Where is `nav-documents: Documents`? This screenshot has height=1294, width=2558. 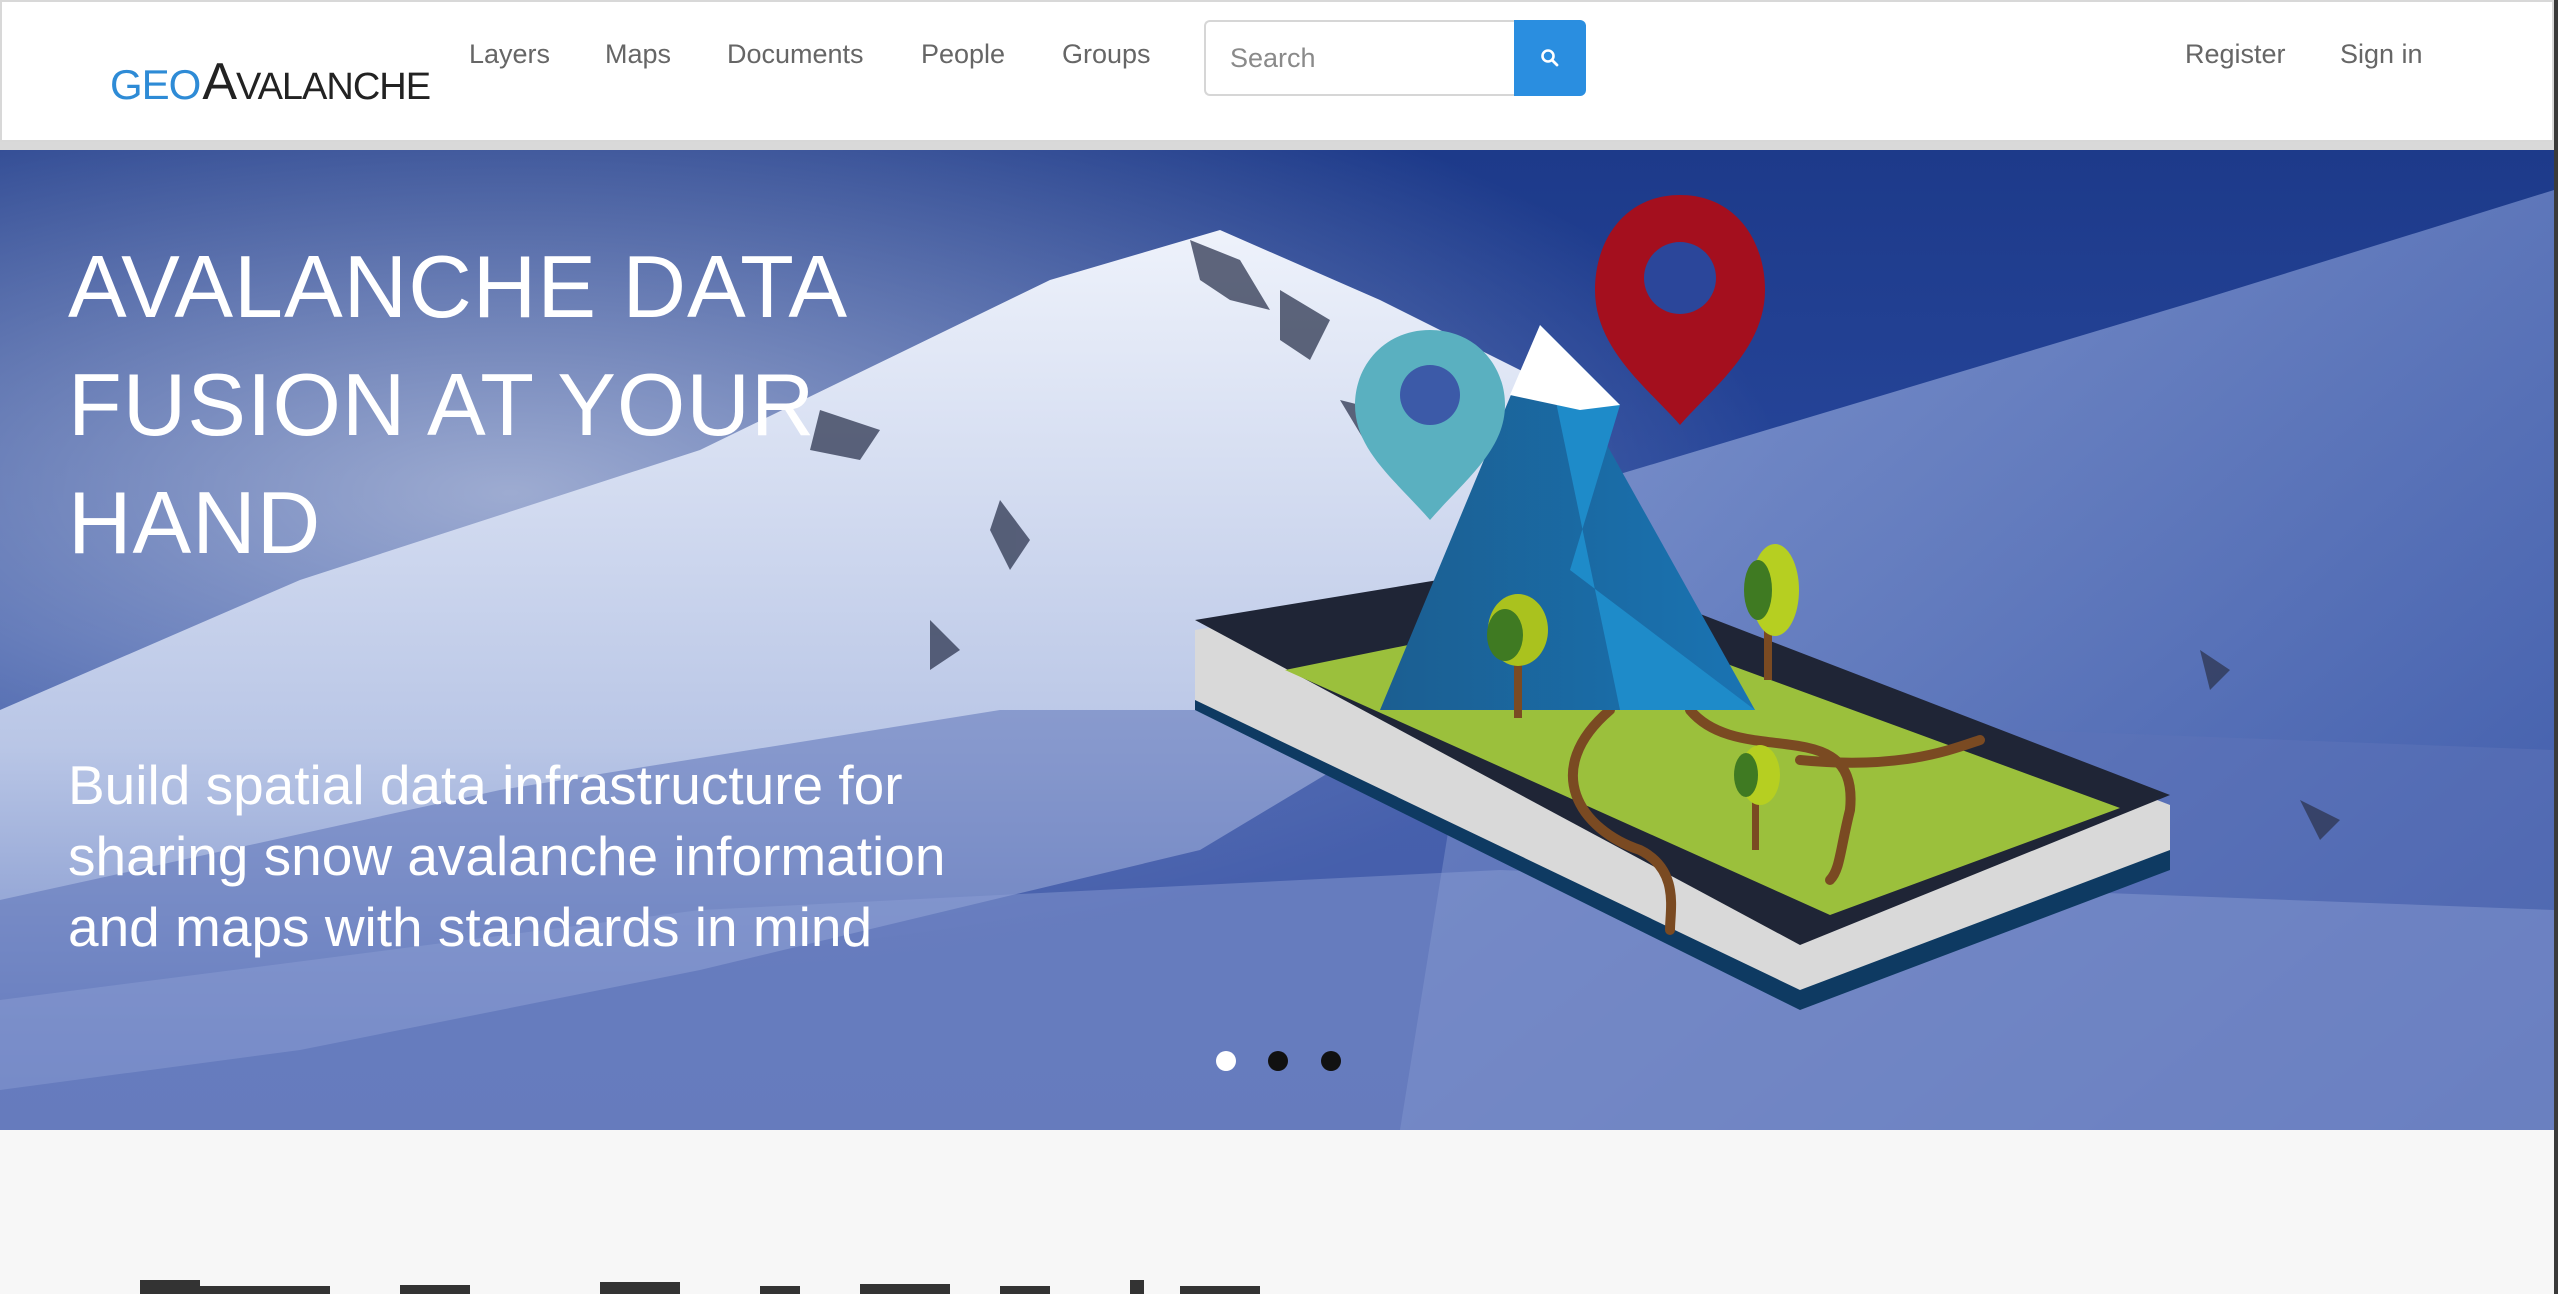 nav-documents: Documents is located at coordinates (795, 54).